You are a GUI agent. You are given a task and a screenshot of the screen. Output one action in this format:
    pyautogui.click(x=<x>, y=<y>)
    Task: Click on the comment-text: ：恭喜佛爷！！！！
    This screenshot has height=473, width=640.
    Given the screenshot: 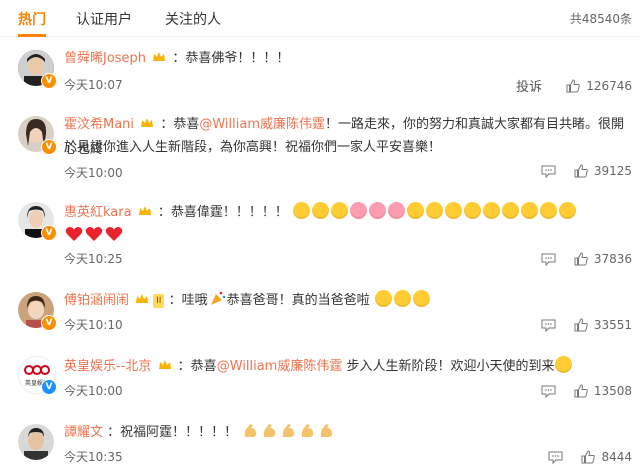 What is the action you would take?
    pyautogui.click(x=231, y=58)
    